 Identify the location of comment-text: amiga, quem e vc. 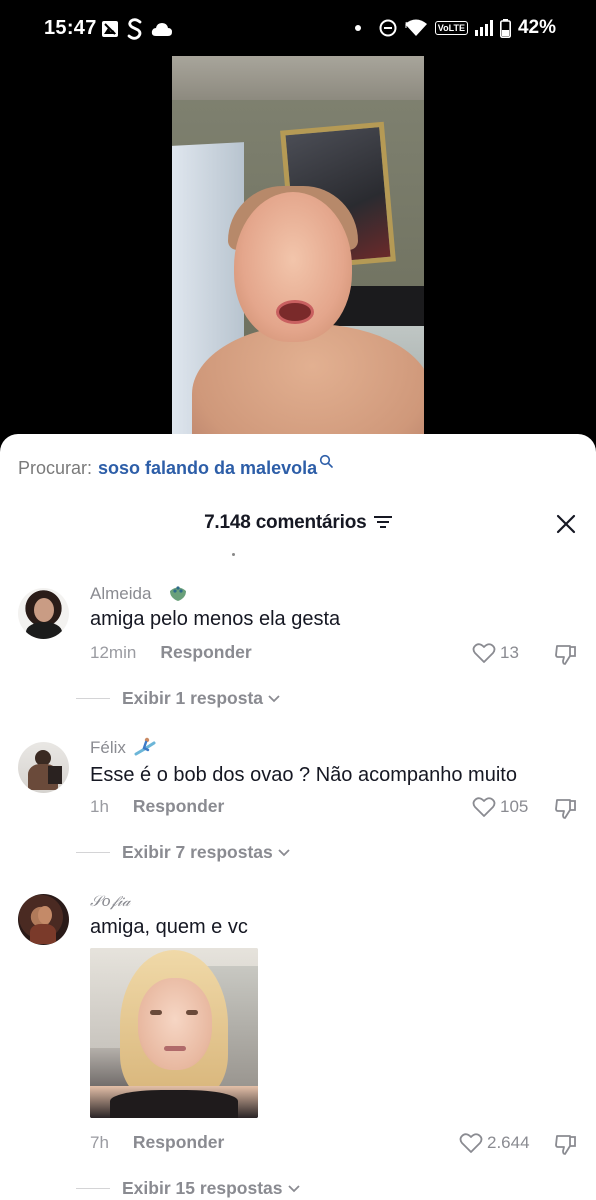
(169, 927).